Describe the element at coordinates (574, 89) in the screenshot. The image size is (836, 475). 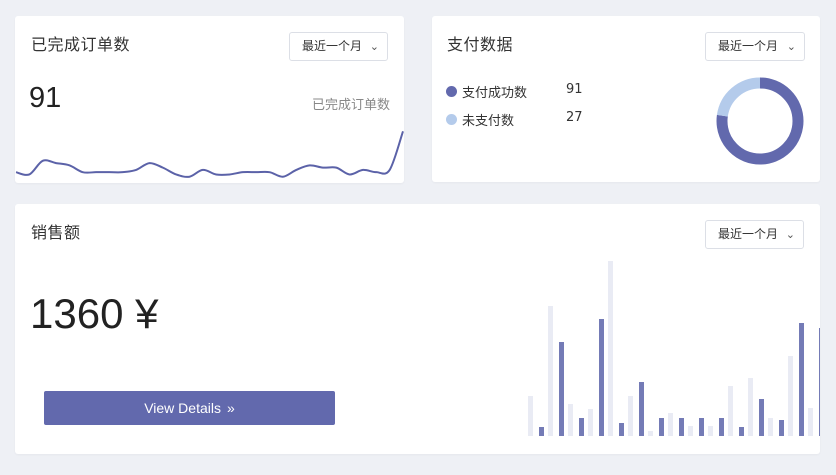
I see `paid-count: 91` at that location.